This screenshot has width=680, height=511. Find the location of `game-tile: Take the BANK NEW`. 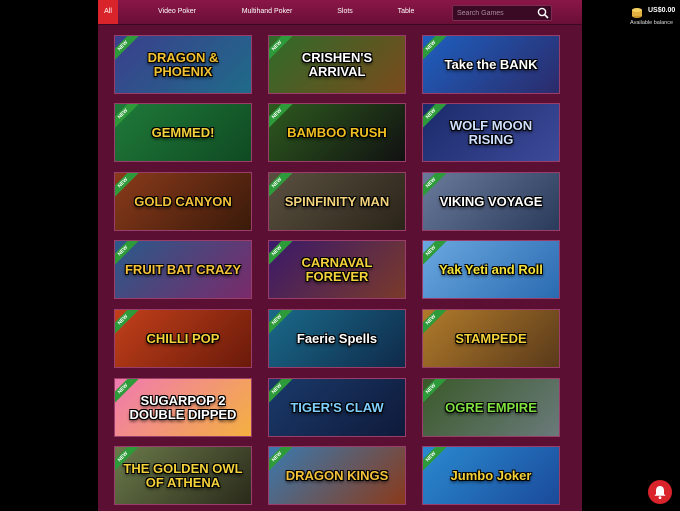

game-tile: Take the BANK NEW is located at coordinates (491, 64).